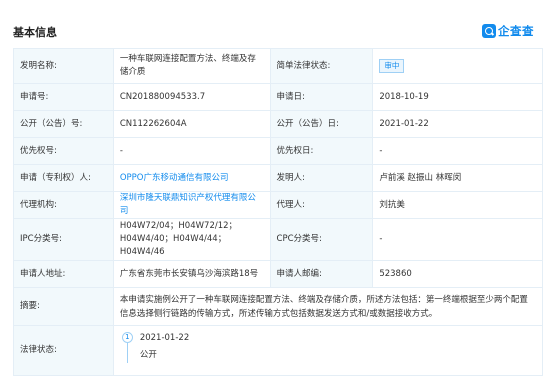  I want to click on postcode-value: 523860, so click(458, 274).